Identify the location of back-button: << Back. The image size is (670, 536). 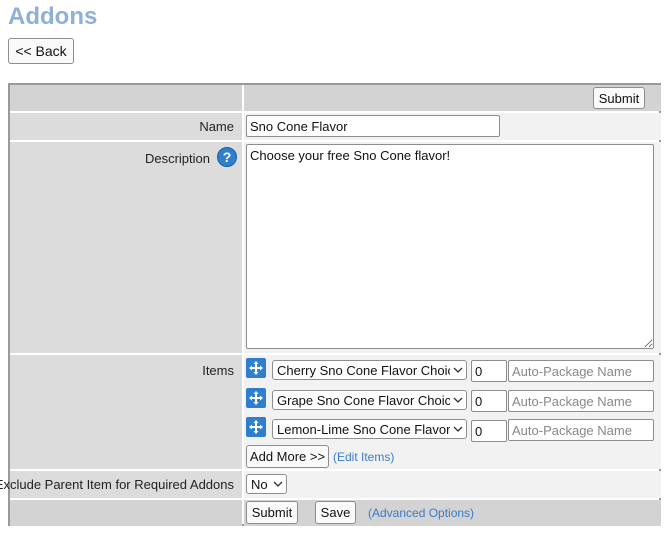
(41, 51).